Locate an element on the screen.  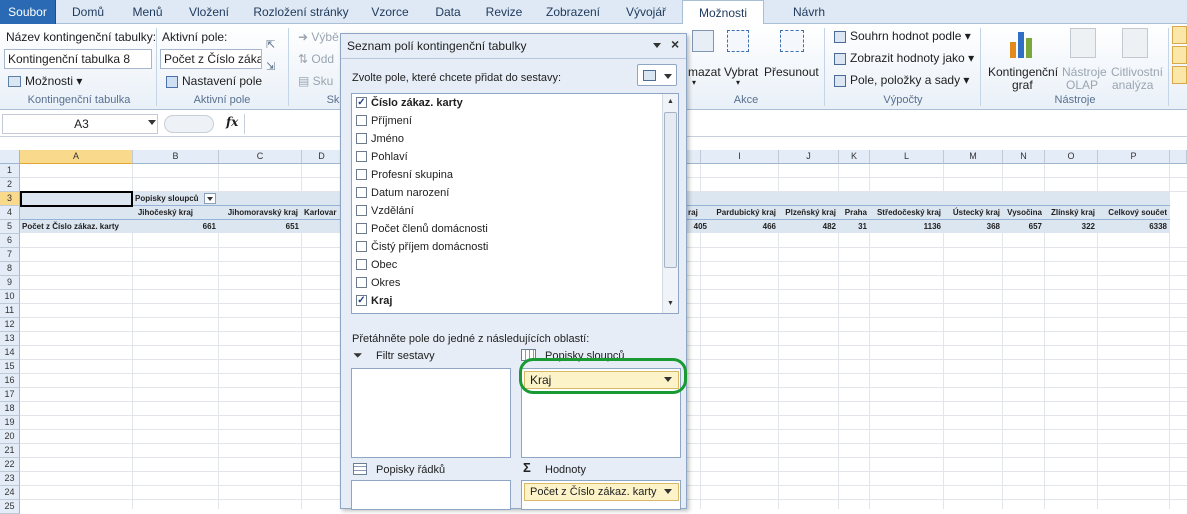
column-header: B is located at coordinates (176, 157).